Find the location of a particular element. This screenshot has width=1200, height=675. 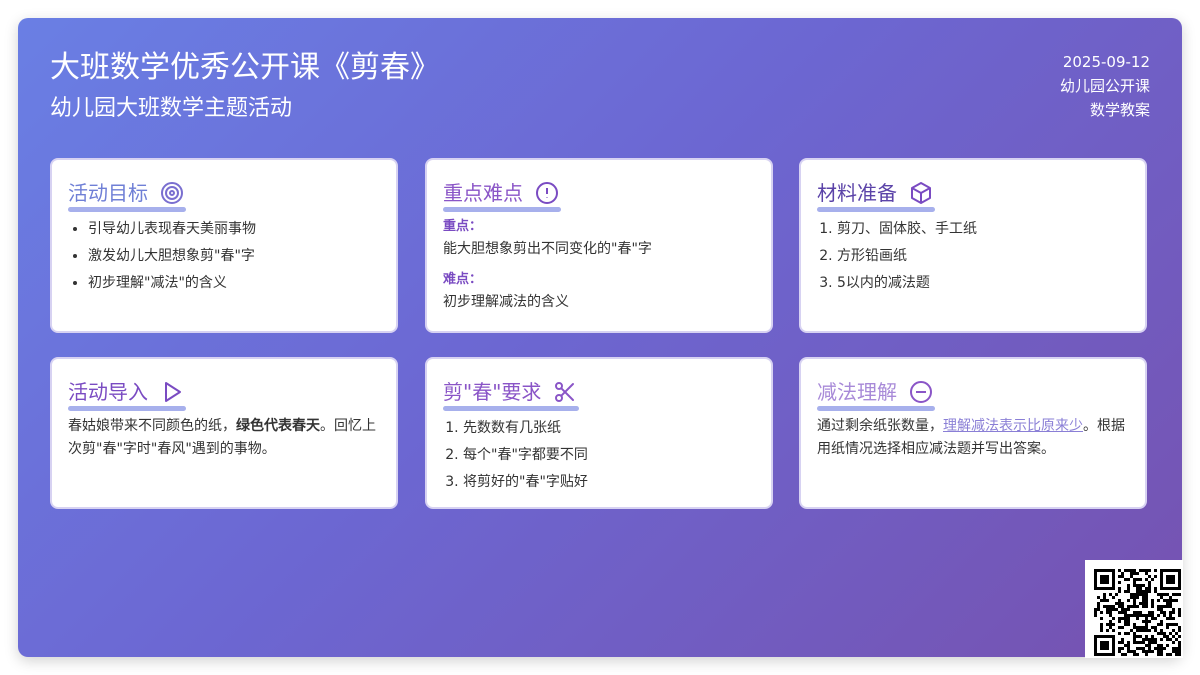

box-icon is located at coordinates (921, 193).